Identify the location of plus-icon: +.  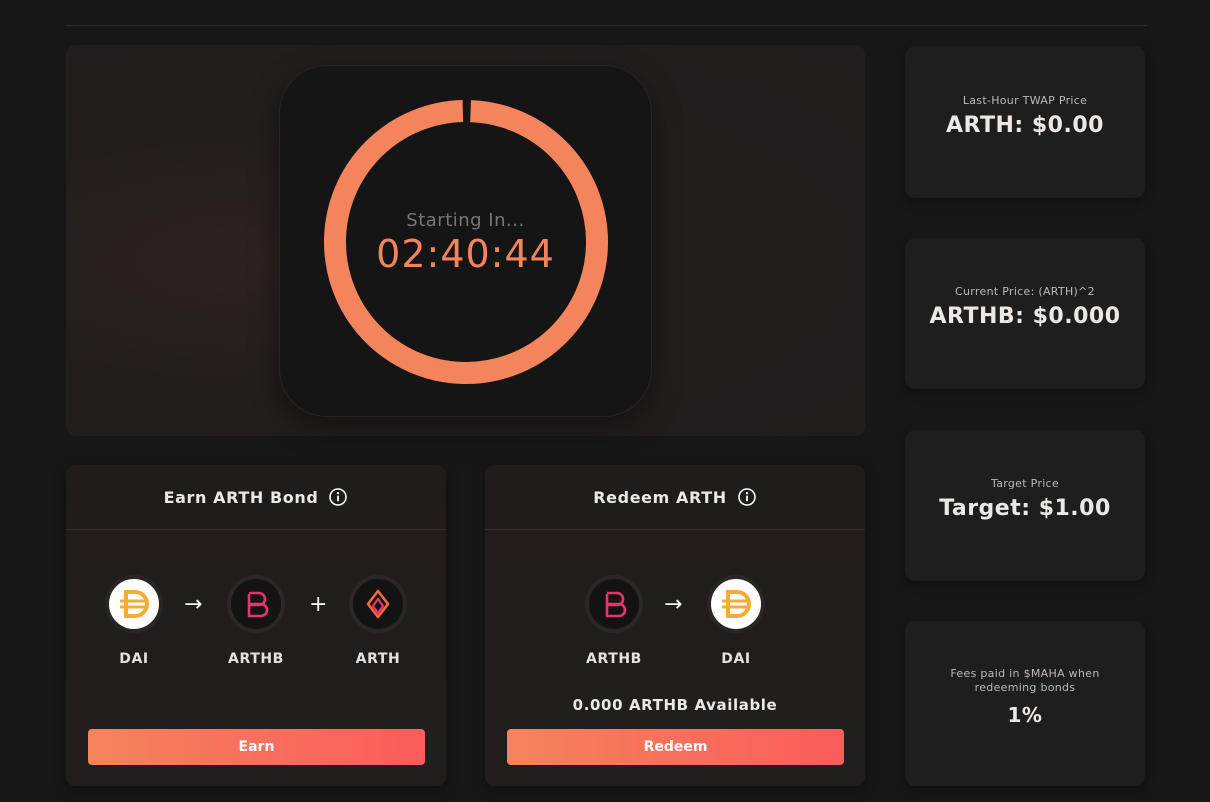
(318, 604).